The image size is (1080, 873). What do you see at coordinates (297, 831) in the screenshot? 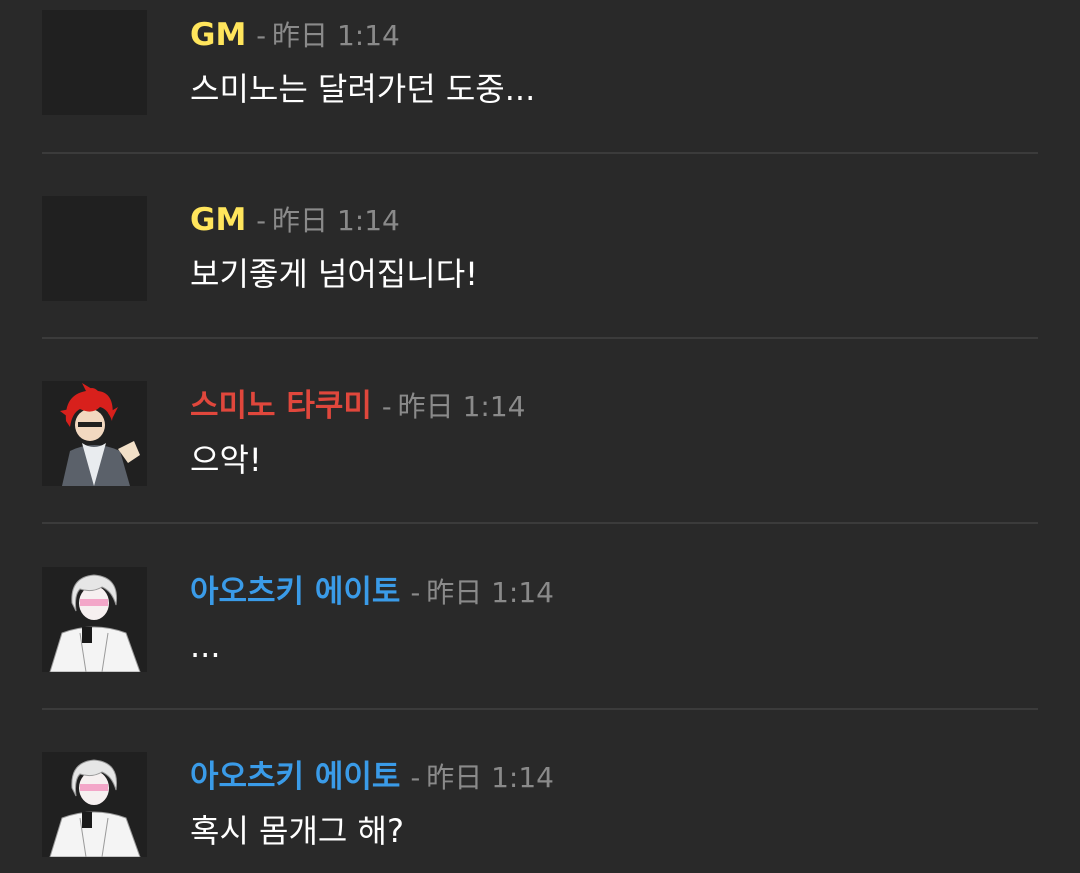
I see `message-text: 혹시 몸개그 해?` at bounding box center [297, 831].